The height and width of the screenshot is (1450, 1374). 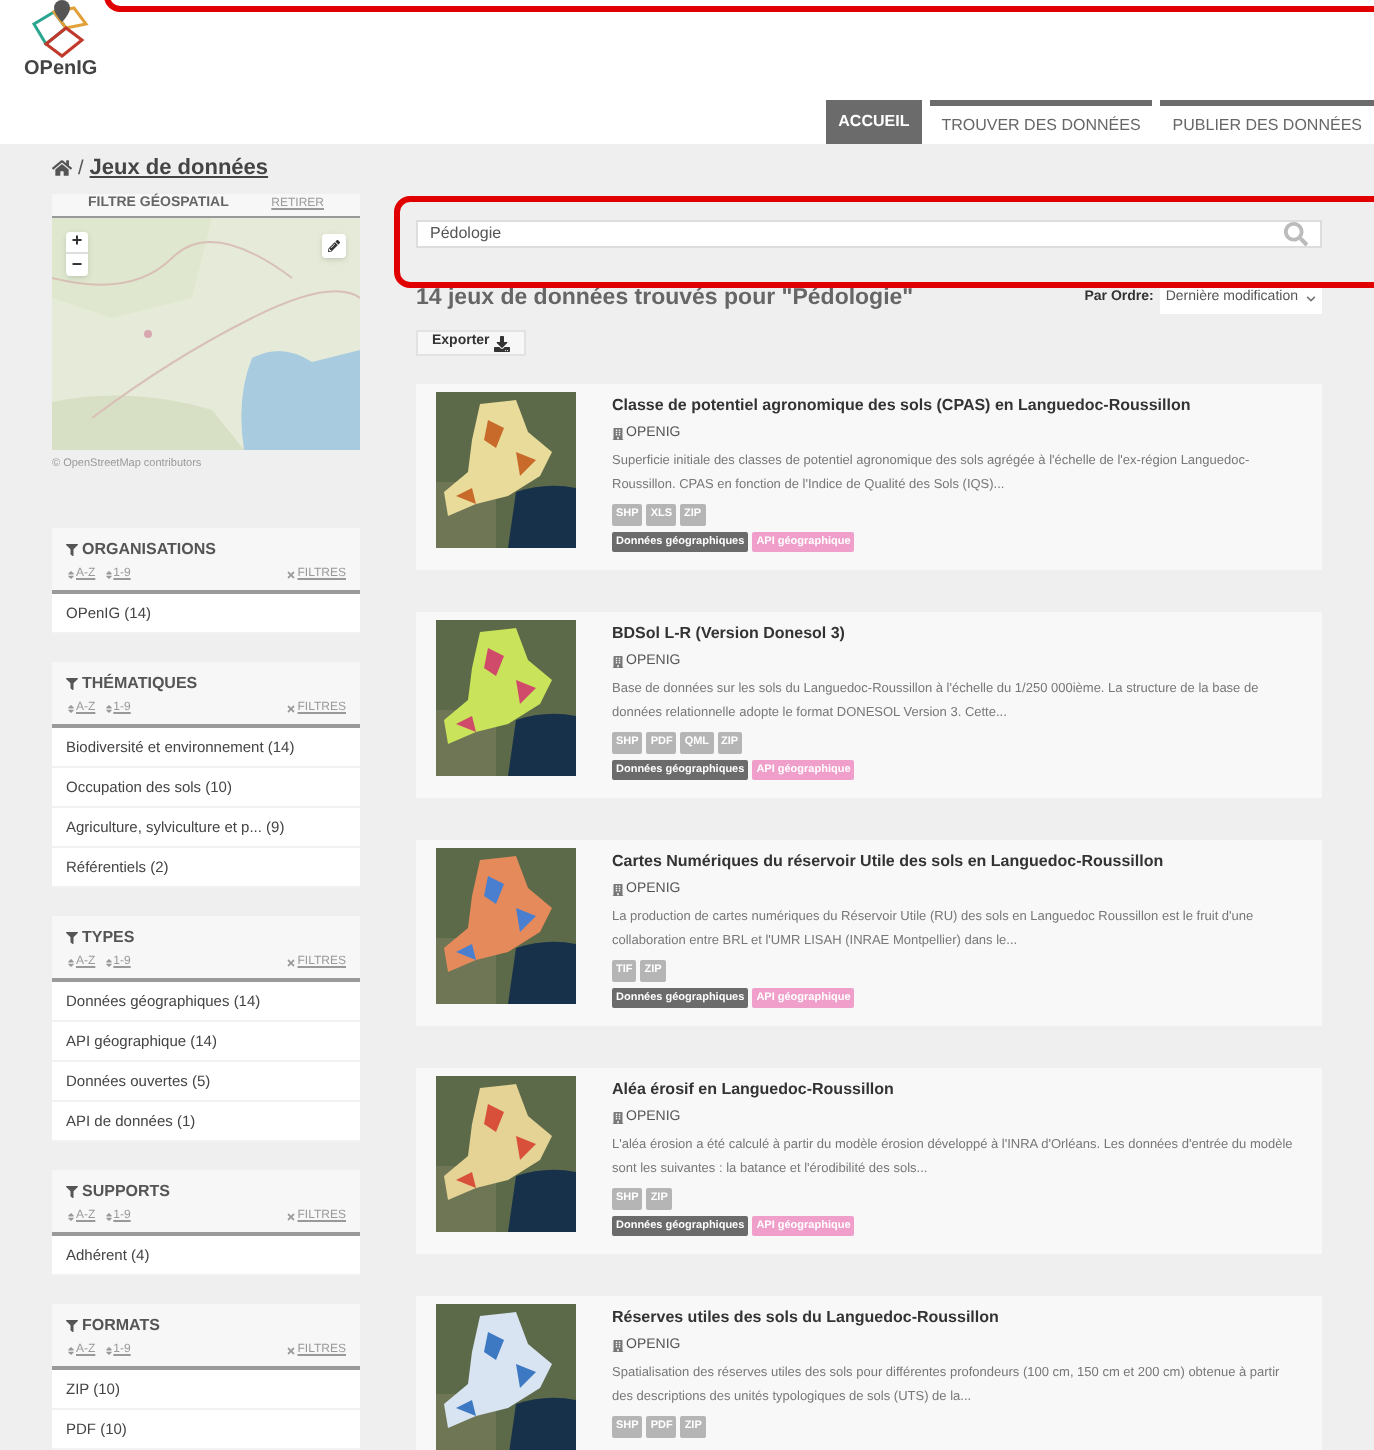 What do you see at coordinates (466, 234) in the screenshot?
I see `search-value: Pédologie` at bounding box center [466, 234].